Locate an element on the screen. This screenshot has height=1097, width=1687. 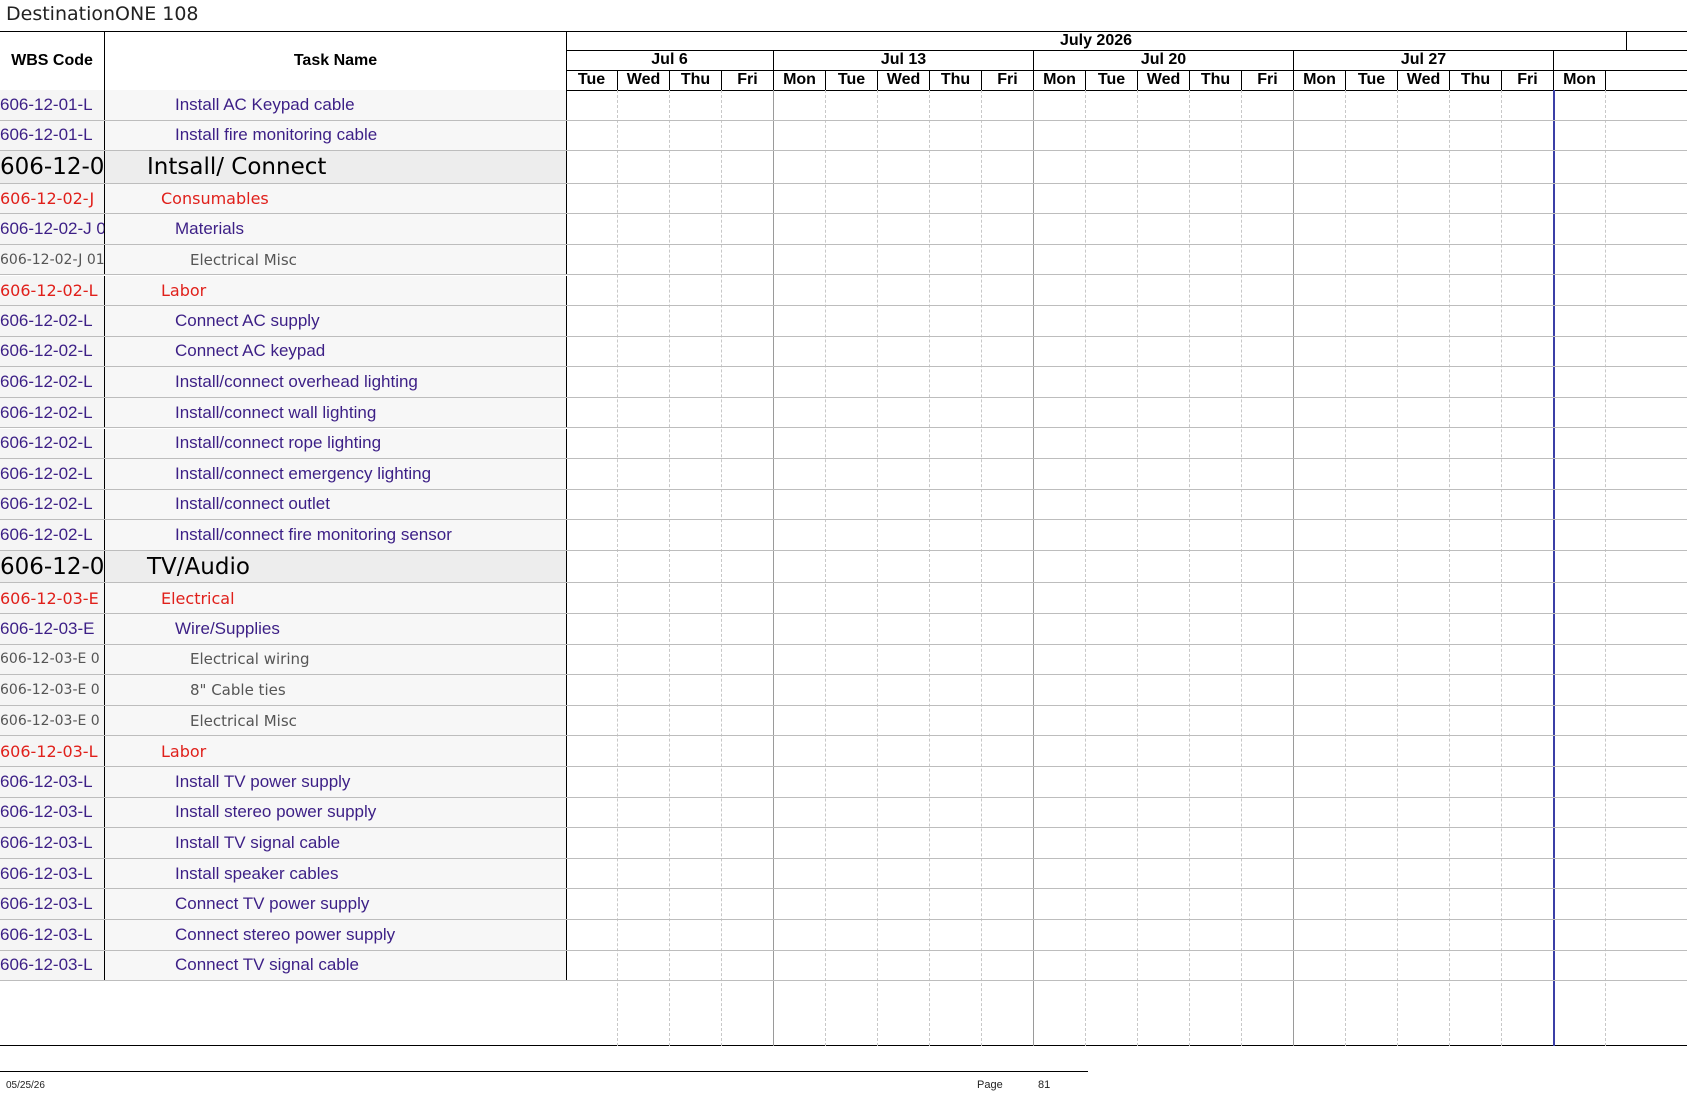
task-row: 606-12-03-E 0 Electrical wiring is located at coordinates (843, 660).